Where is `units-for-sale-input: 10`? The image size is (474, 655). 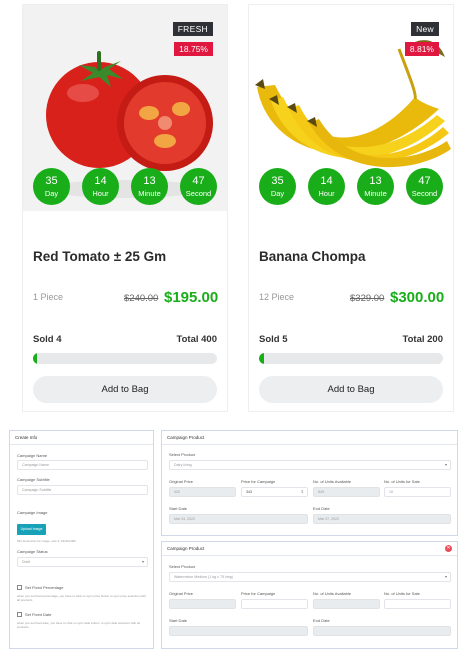
units-for-sale-input: 10 is located at coordinates (417, 492).